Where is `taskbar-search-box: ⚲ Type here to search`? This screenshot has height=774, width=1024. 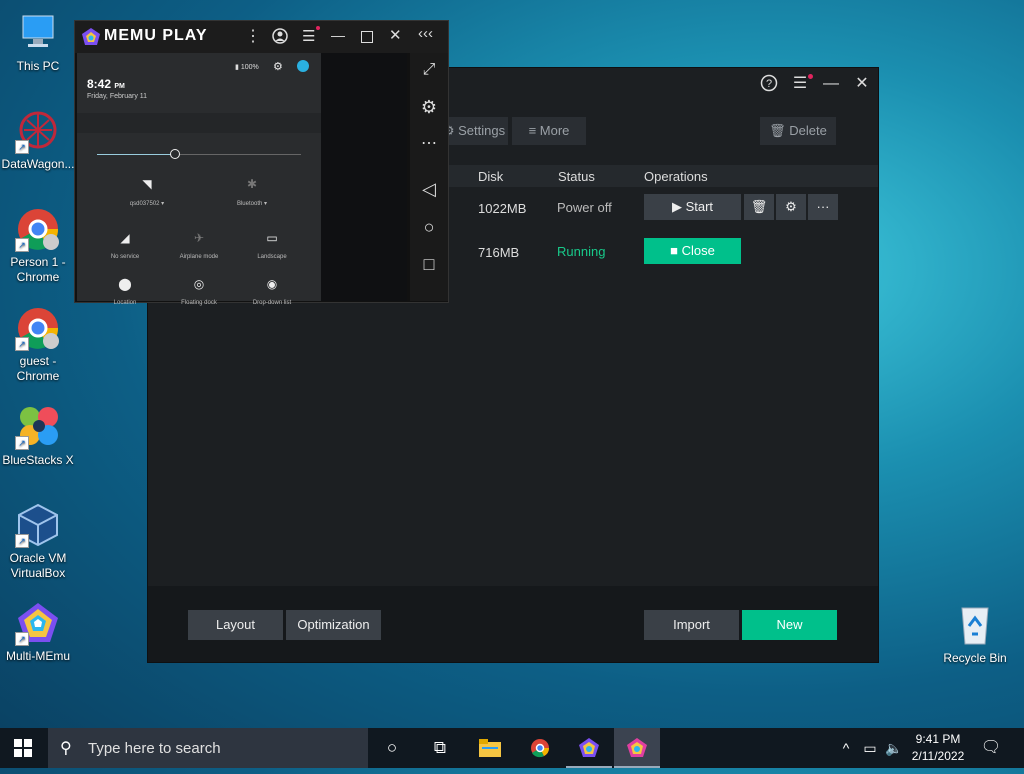
taskbar-search-box: ⚲ Type here to search is located at coordinates (208, 748).